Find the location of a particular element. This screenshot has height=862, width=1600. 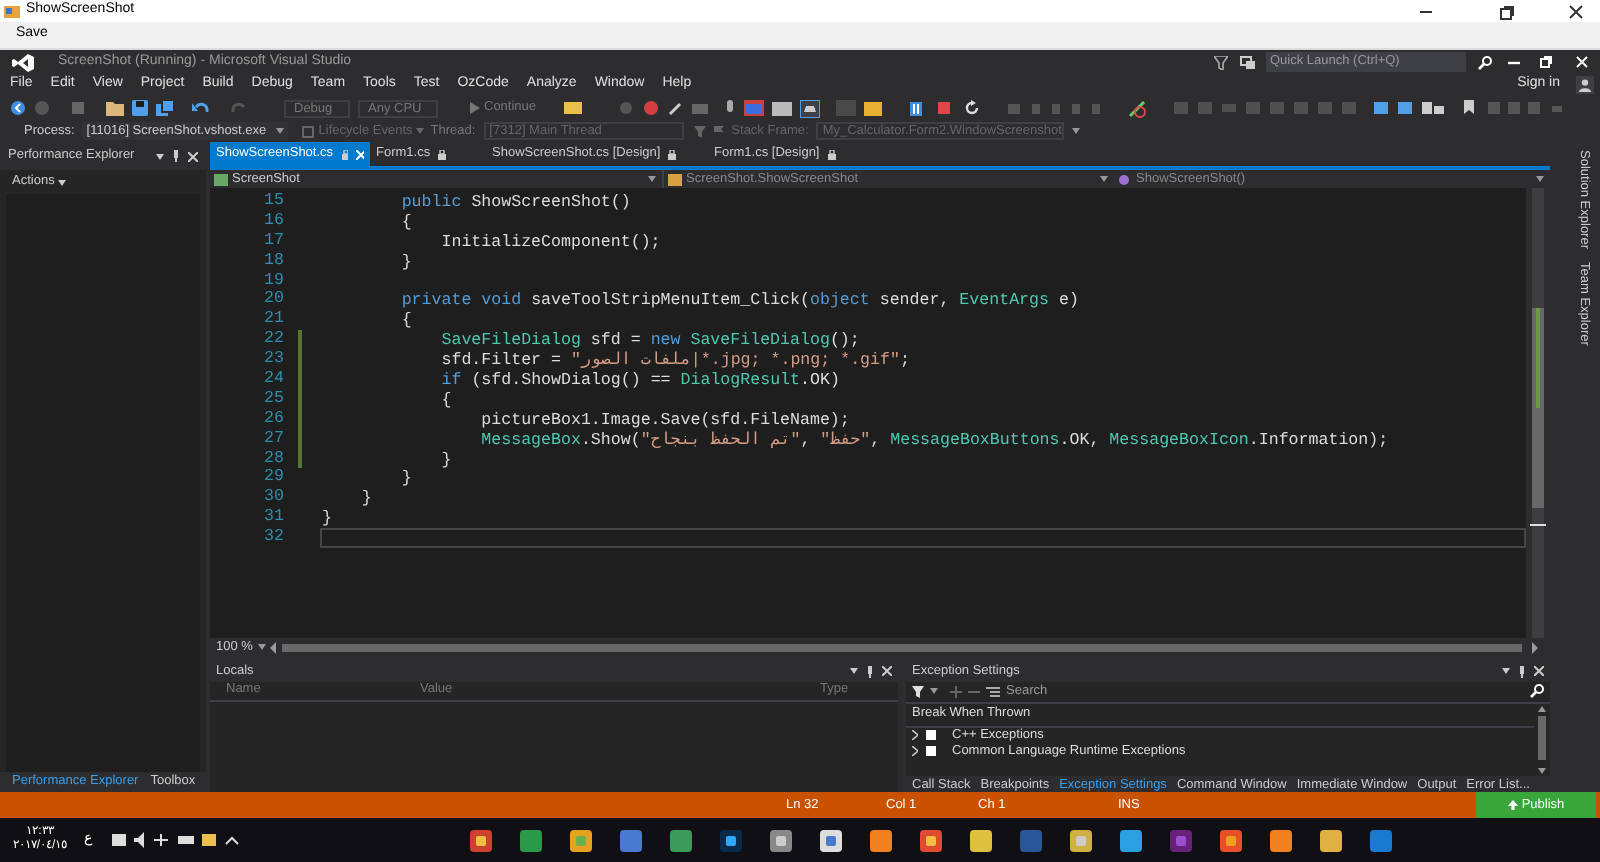

hot-reload-icon is located at coordinates (1137, 108).